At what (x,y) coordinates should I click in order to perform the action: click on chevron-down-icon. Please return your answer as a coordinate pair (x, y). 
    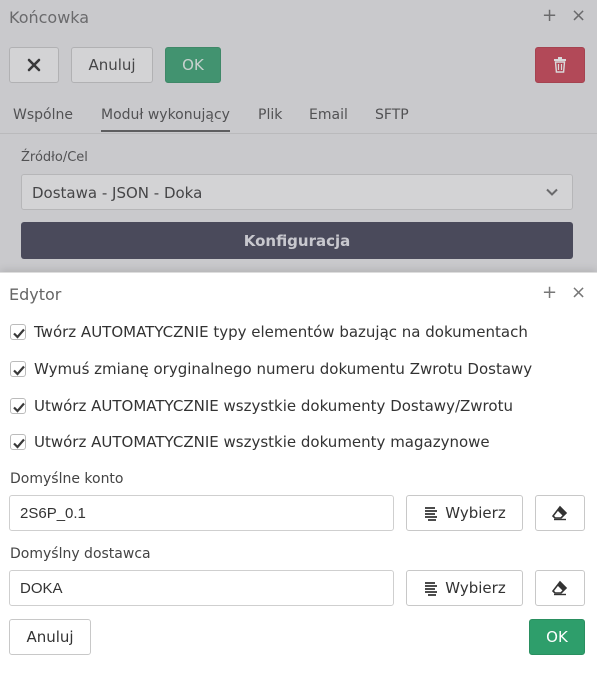
    Looking at the image, I should click on (552, 192).